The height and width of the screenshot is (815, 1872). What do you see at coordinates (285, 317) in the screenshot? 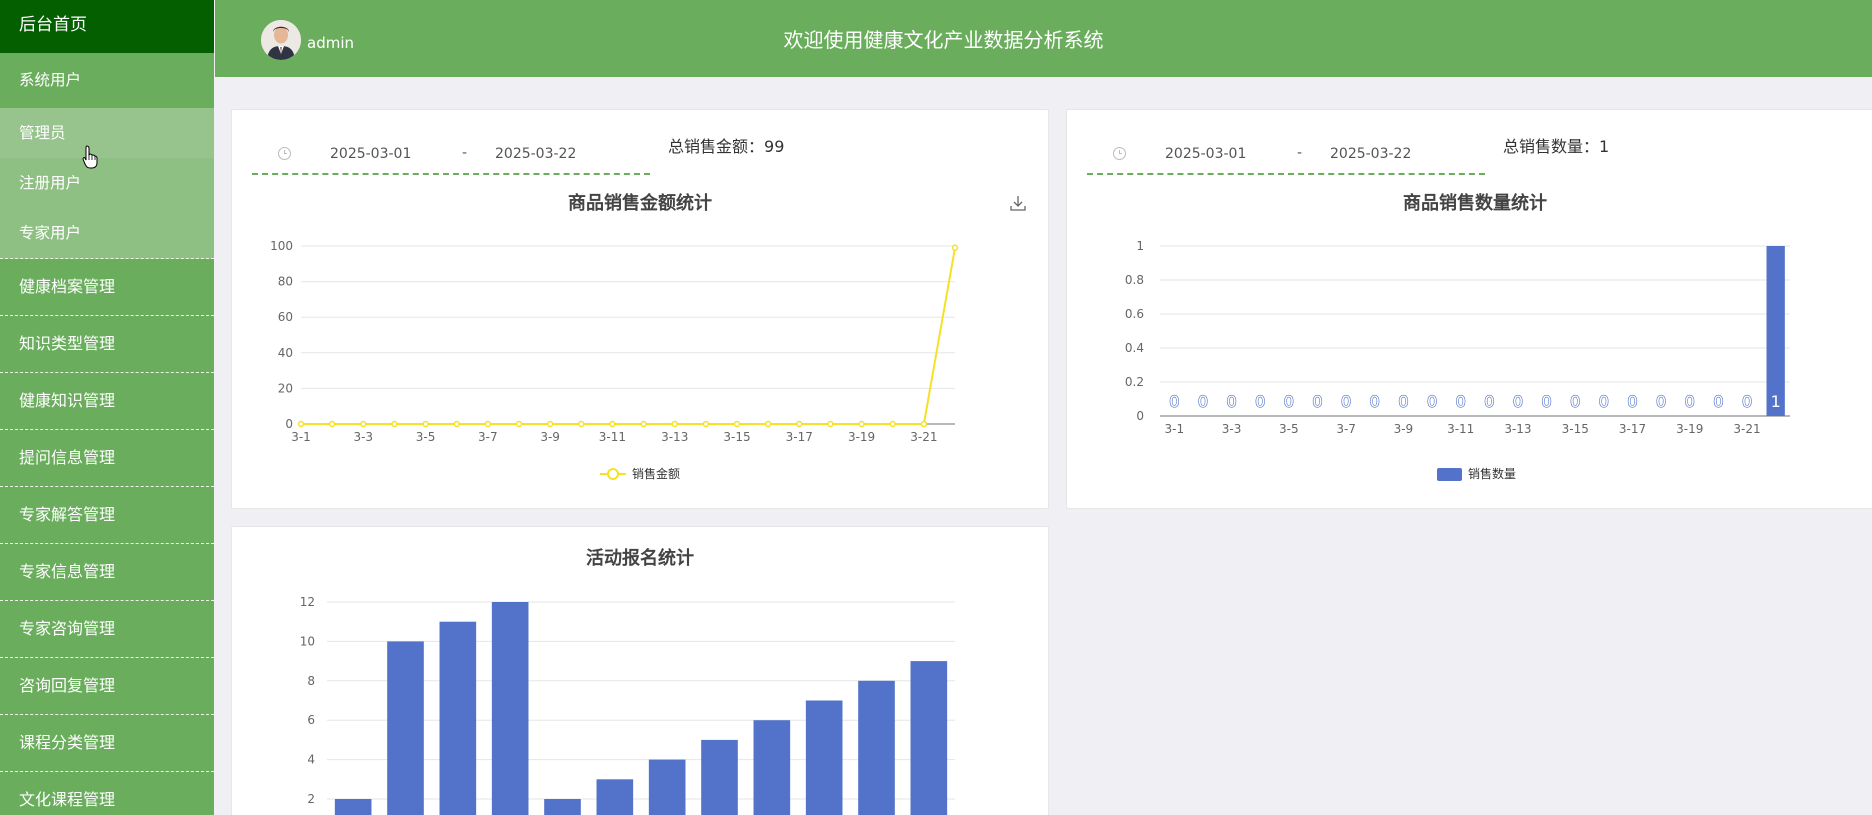
I see `y-tick-label: 60` at bounding box center [285, 317].